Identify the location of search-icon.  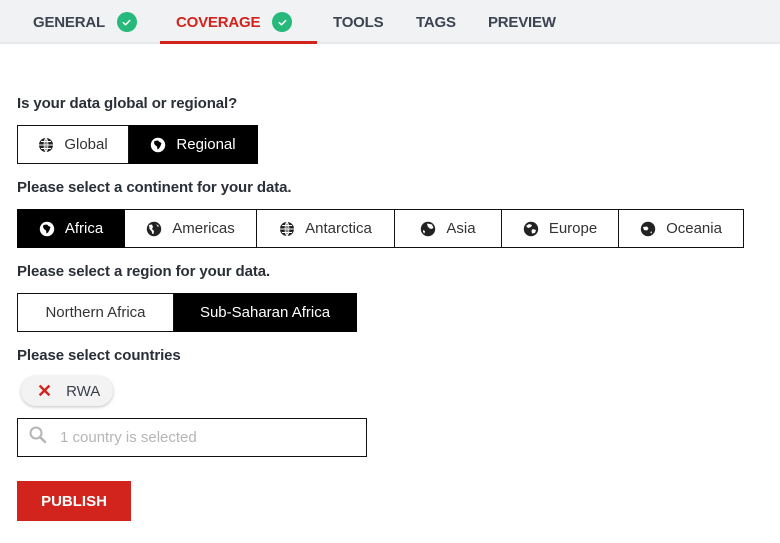
(38, 437).